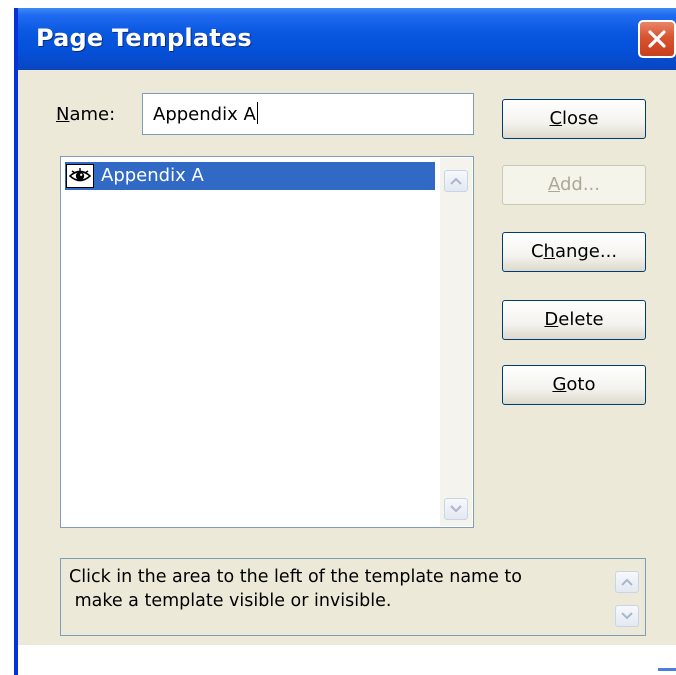  Describe the element at coordinates (250, 176) in the screenshot. I see `list-item: Appendix A` at that location.